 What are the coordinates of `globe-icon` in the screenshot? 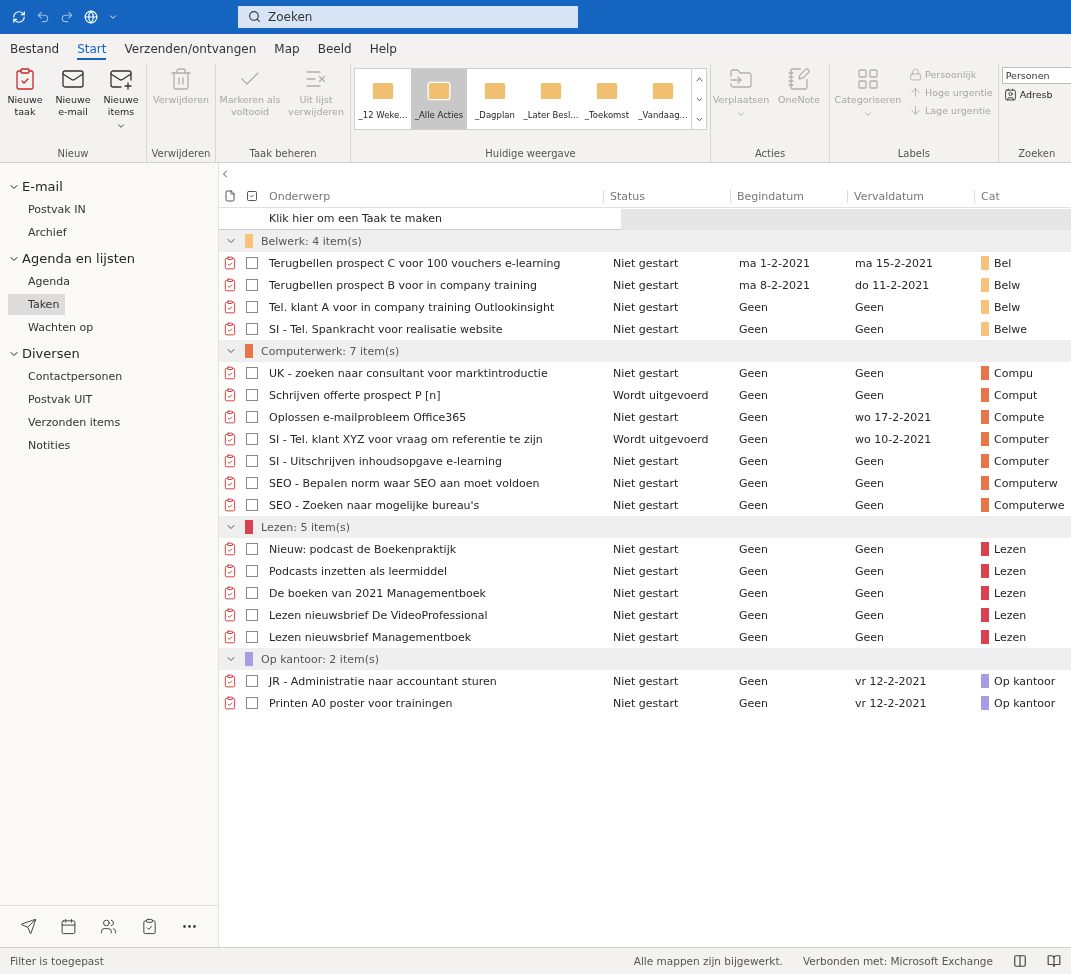 It's located at (91, 17).